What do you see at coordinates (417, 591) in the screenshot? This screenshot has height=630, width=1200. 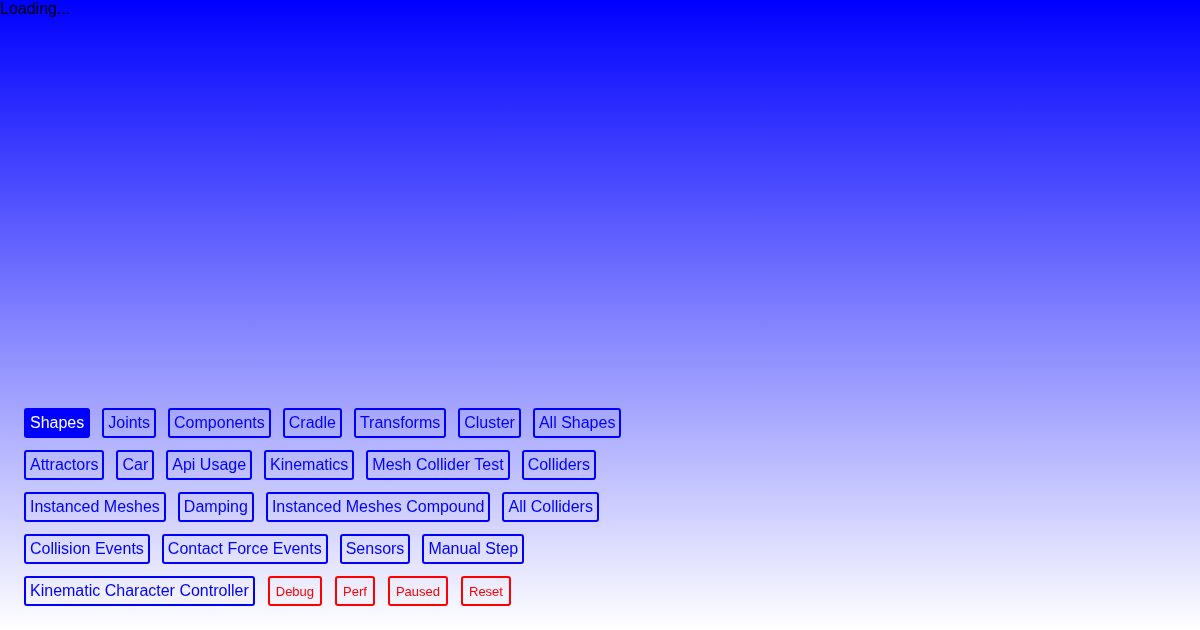 I see `control-button: Paused` at bounding box center [417, 591].